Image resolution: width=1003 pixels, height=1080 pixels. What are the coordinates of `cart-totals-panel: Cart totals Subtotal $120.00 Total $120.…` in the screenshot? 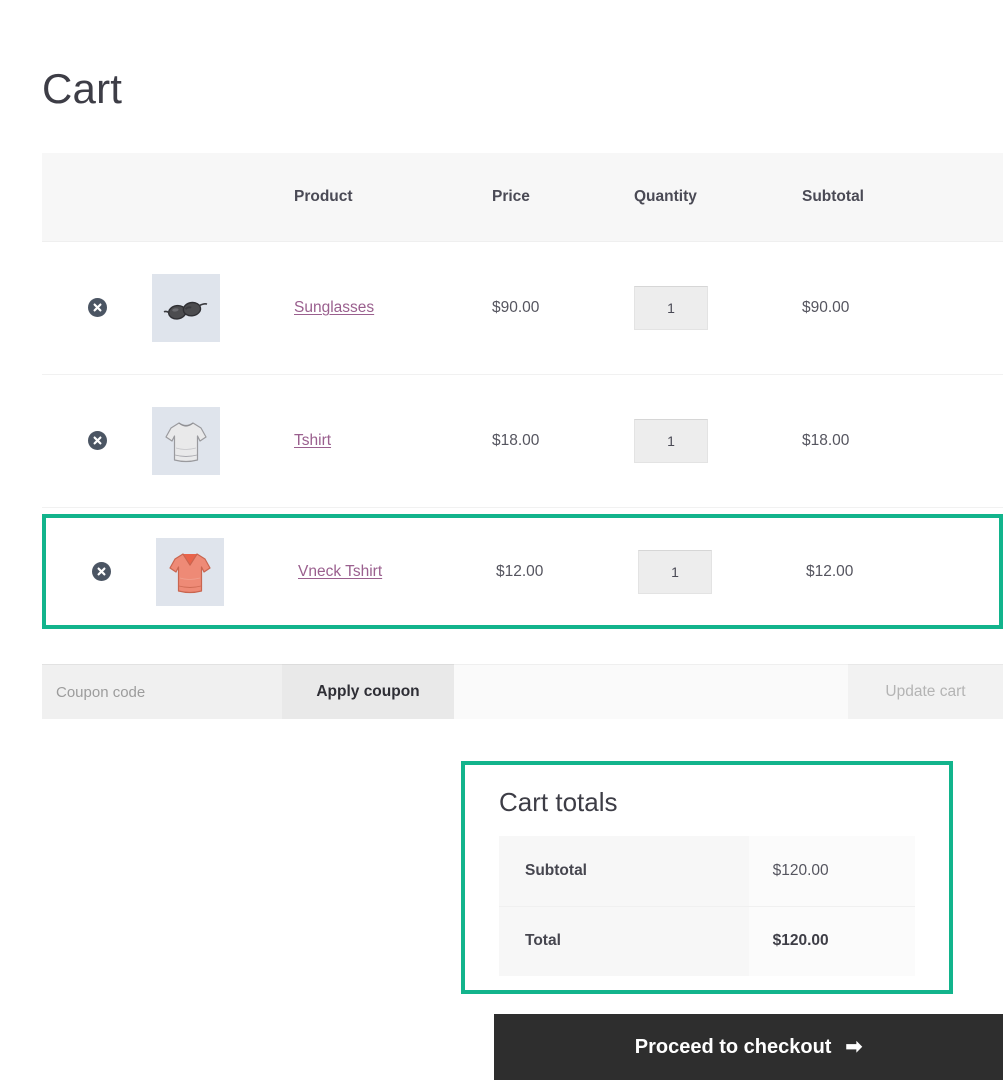 It's located at (707, 877).